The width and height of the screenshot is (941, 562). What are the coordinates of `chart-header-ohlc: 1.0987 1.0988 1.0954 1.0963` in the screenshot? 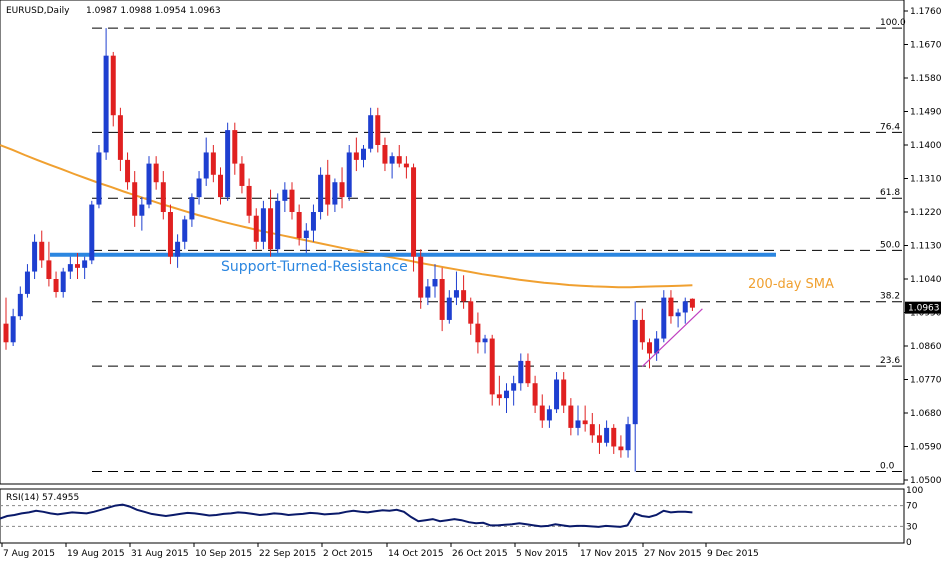 It's located at (153, 11).